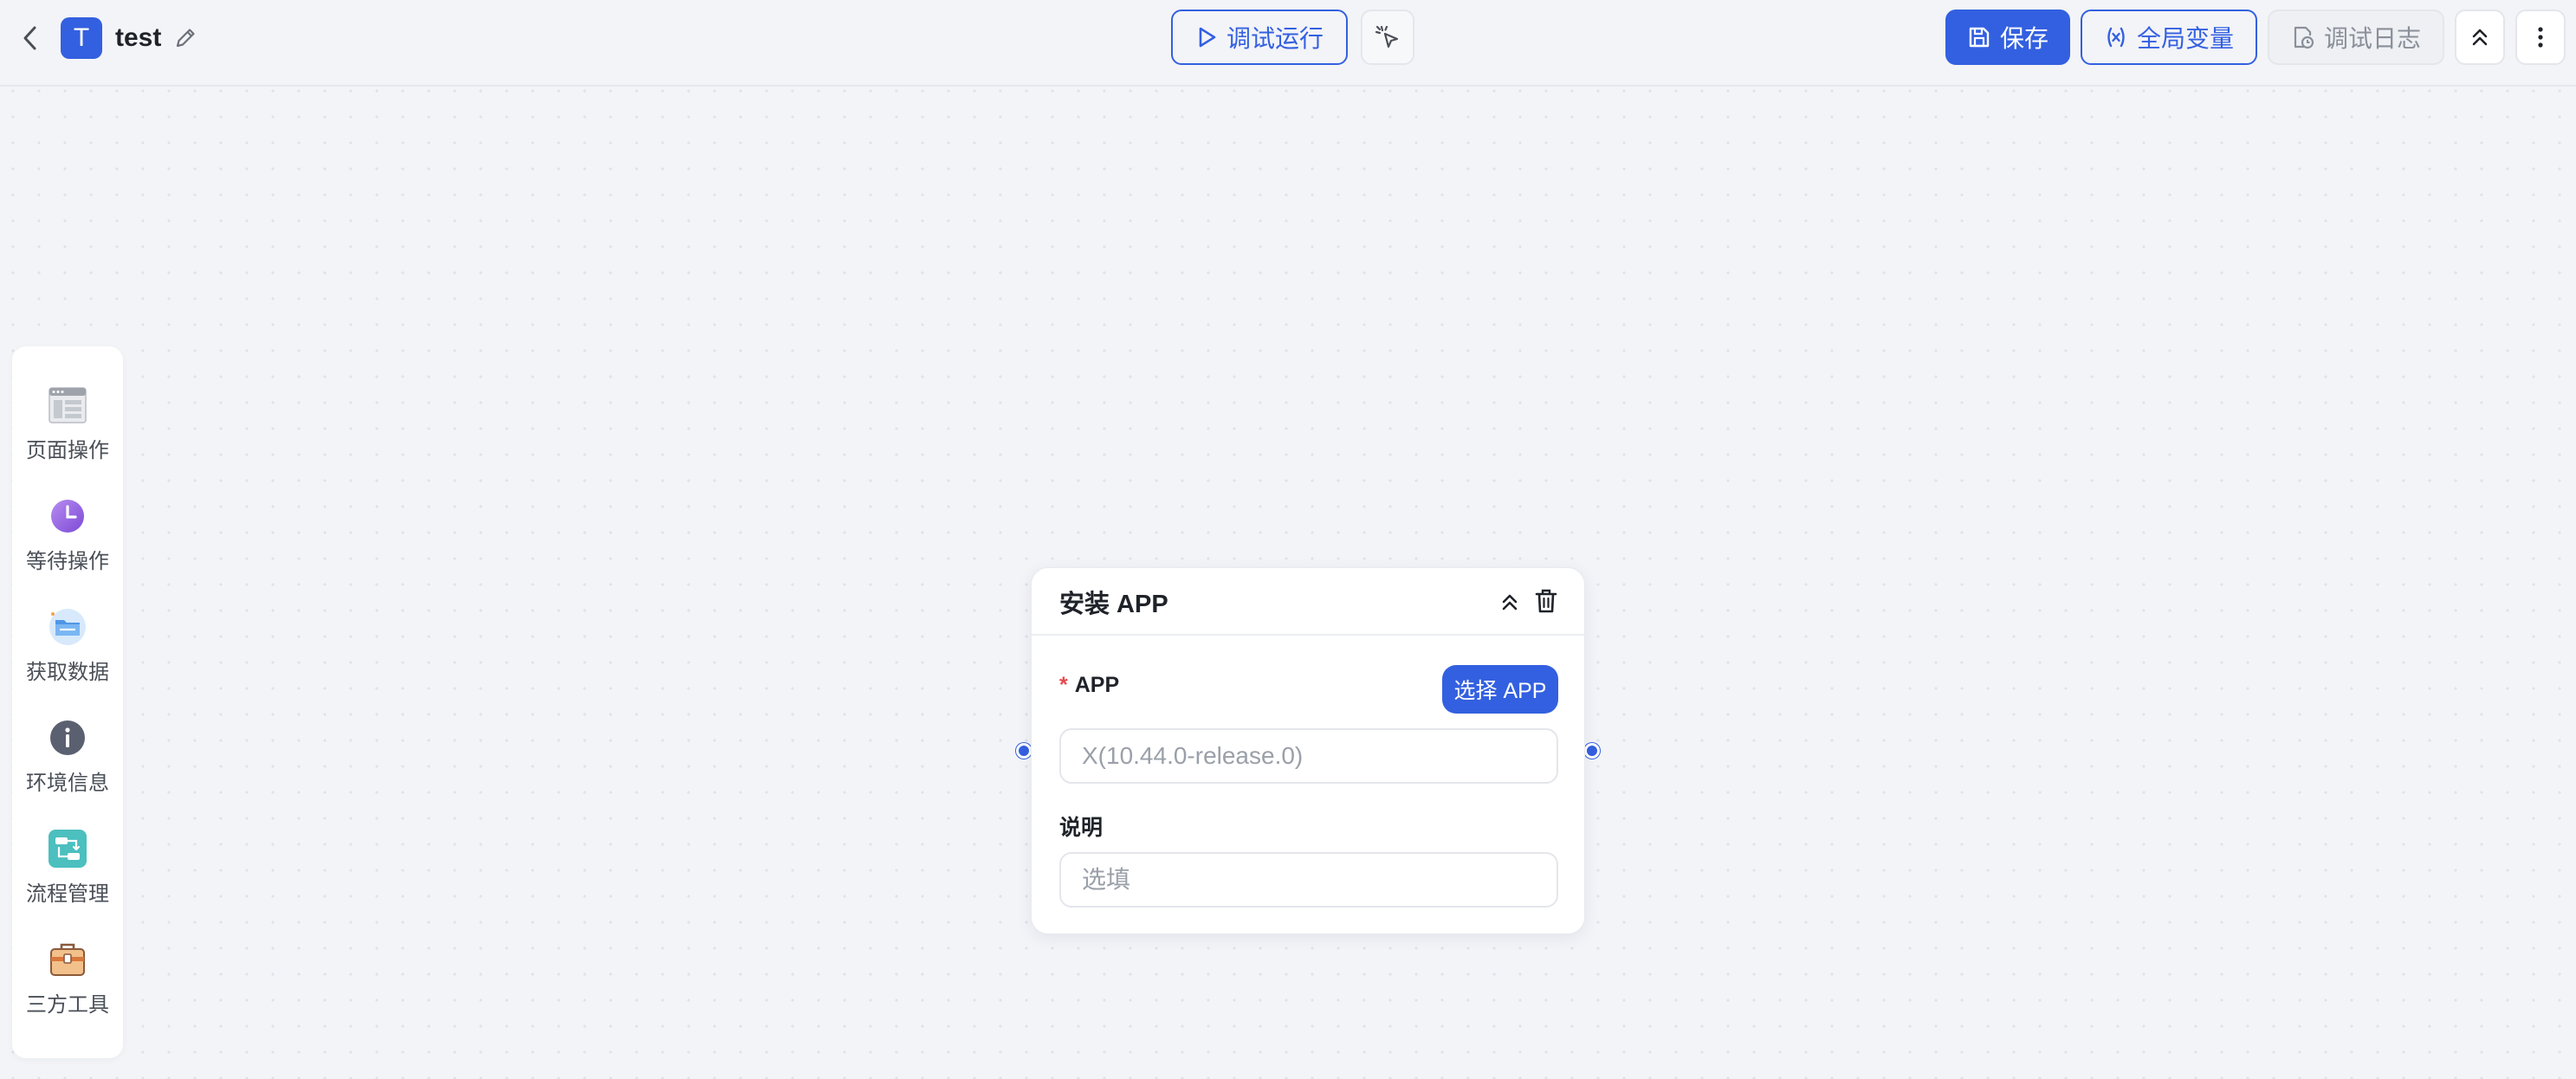 The width and height of the screenshot is (2576, 1079). I want to click on description-input, so click(1308, 880).